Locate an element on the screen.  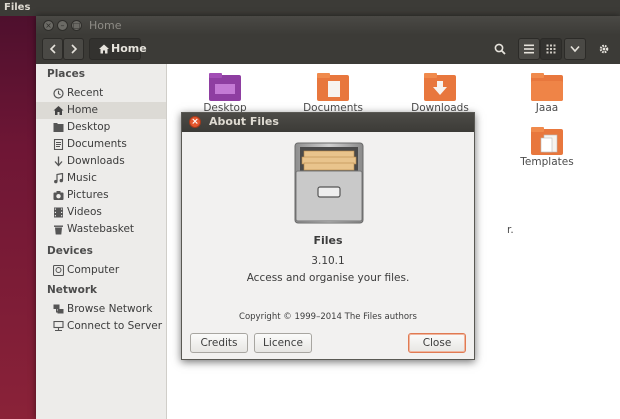
file-item-label: Jaaa is located at coordinates (547, 108).